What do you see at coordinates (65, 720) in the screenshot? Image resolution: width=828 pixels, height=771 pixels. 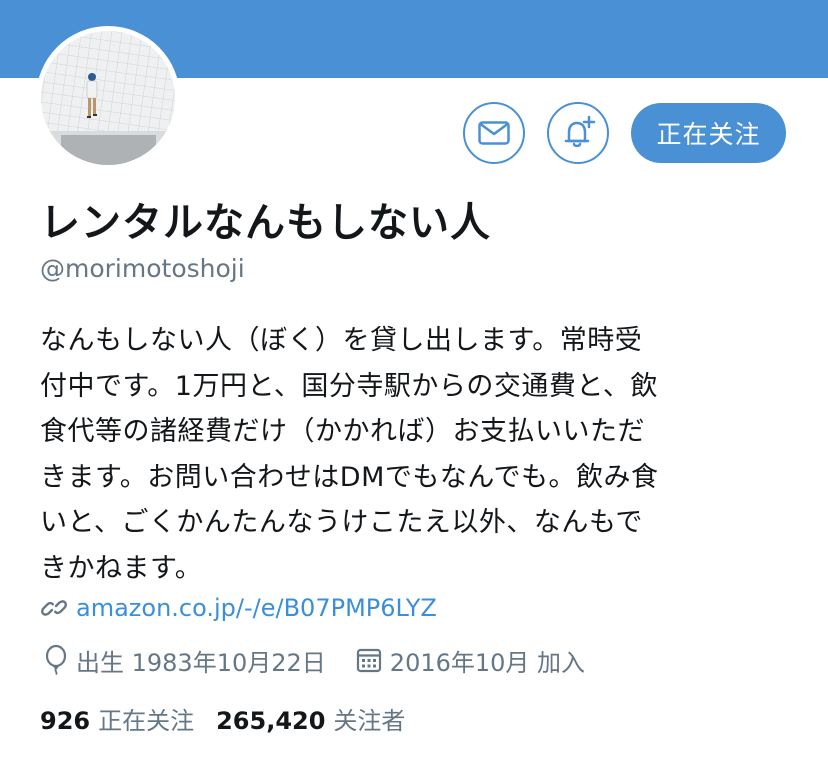 I see `following-count: 926` at bounding box center [65, 720].